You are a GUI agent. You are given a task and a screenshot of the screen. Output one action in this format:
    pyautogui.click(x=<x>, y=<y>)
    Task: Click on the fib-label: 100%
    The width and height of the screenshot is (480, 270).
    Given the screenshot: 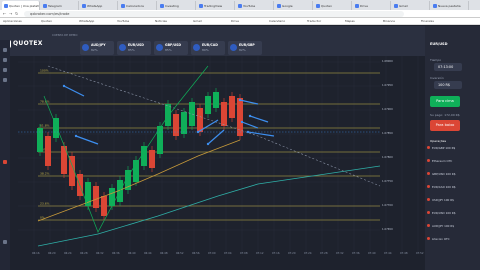 What is the action you would take?
    pyautogui.click(x=44, y=71)
    